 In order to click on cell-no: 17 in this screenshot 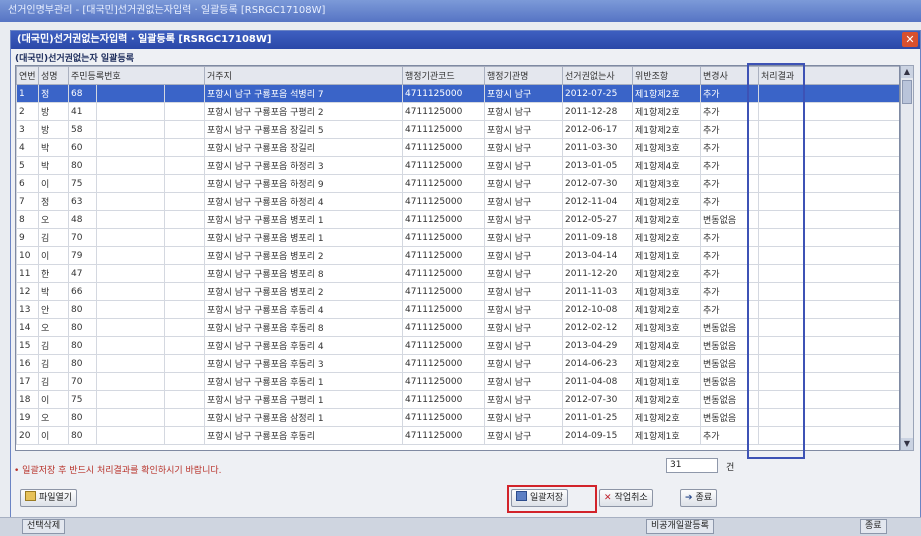, I will do `click(27, 381)`.